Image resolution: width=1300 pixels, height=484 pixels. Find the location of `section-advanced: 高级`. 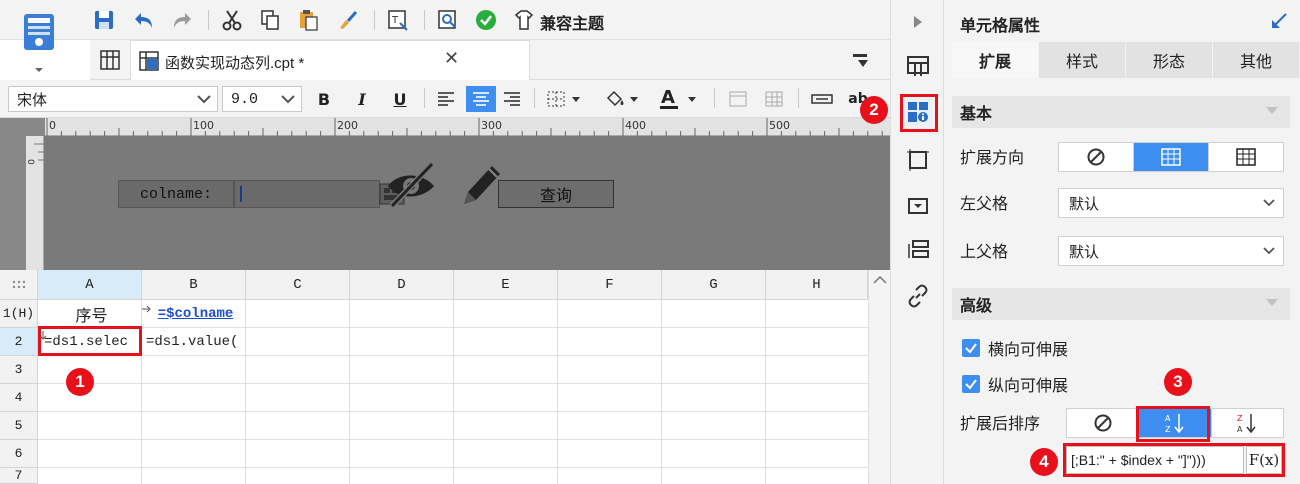

section-advanced: 高级 is located at coordinates (1121, 304).